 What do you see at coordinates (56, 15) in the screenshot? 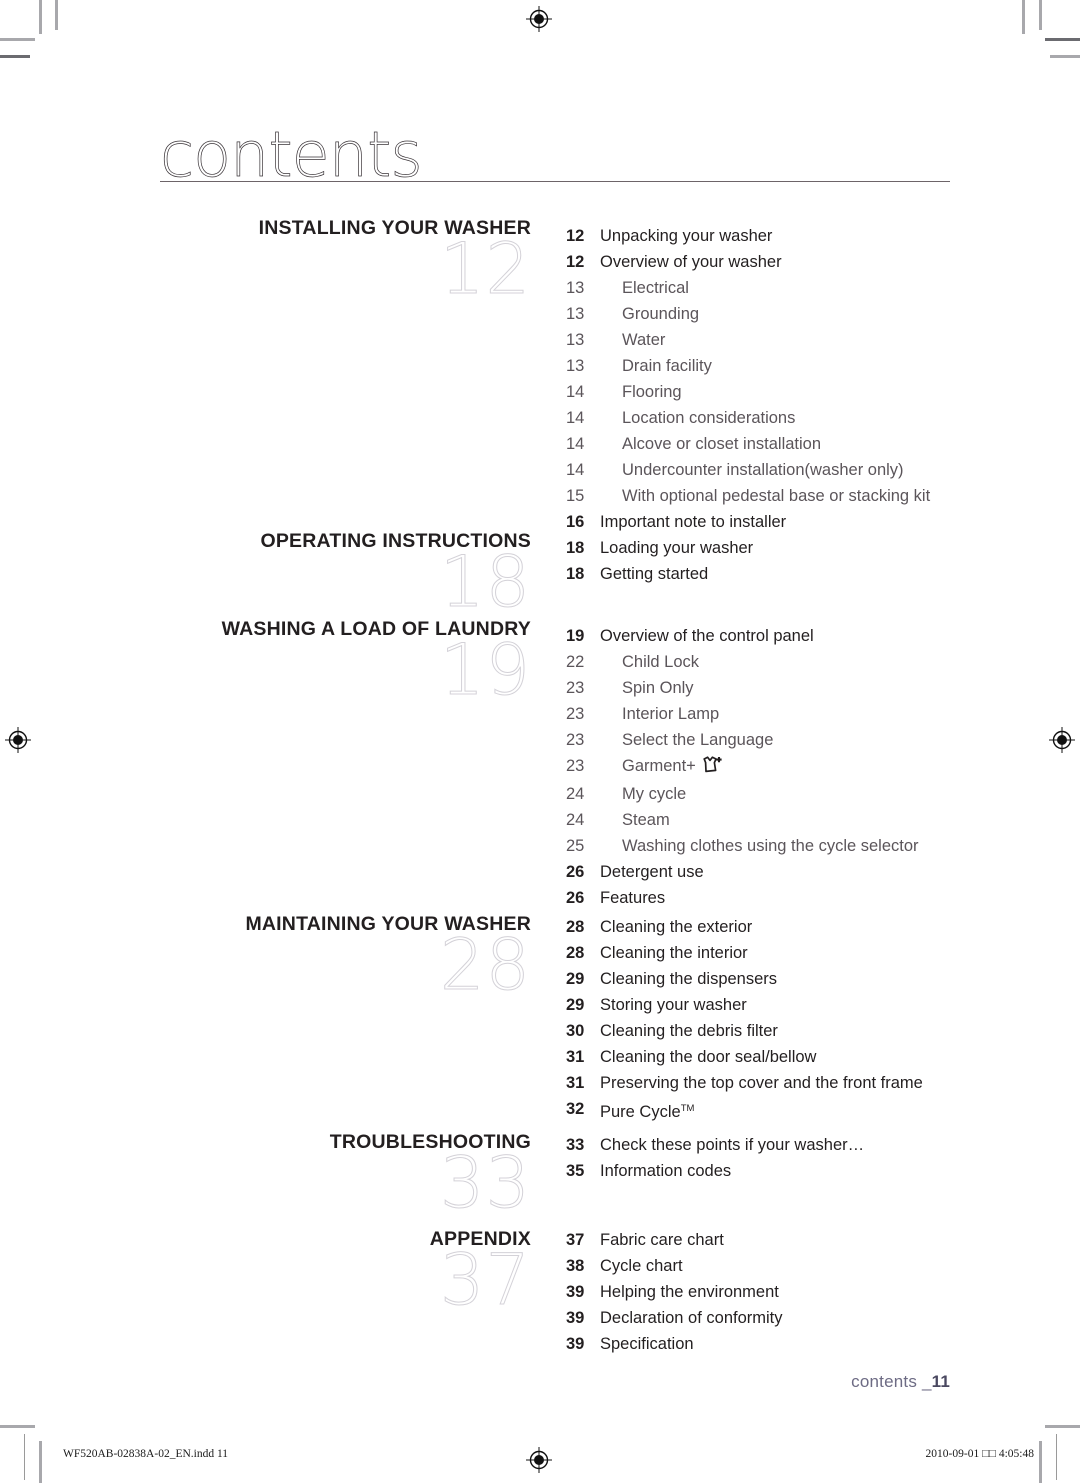
I see `crop-mark-top-left-v2` at bounding box center [56, 15].